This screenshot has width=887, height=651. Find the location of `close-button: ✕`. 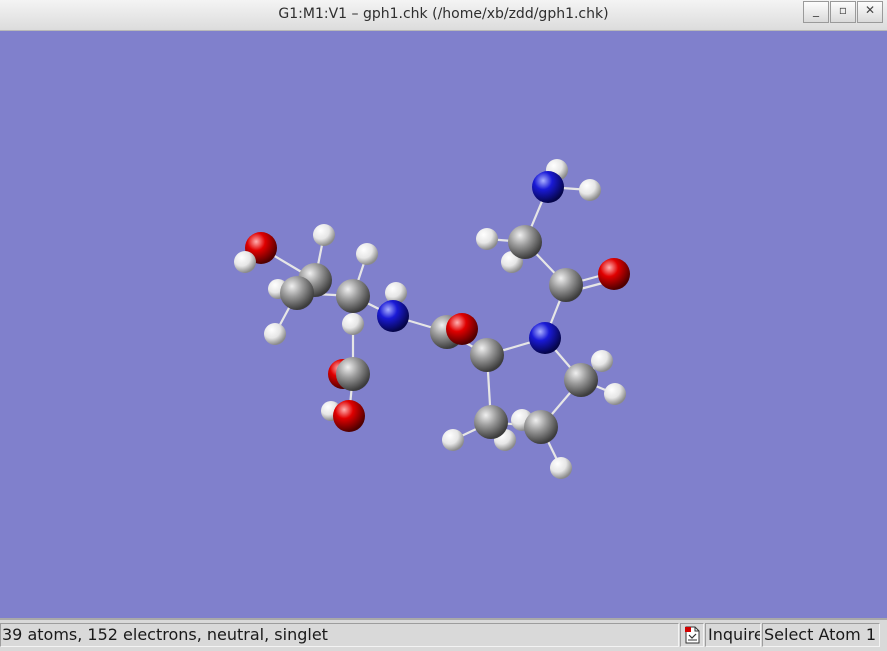

close-button: ✕ is located at coordinates (870, 12).